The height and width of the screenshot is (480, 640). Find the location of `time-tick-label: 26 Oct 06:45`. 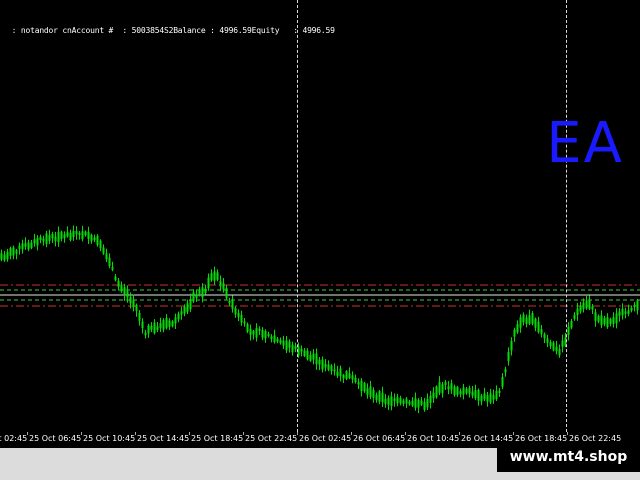

time-tick-label: 26 Oct 06:45 is located at coordinates (379, 438).